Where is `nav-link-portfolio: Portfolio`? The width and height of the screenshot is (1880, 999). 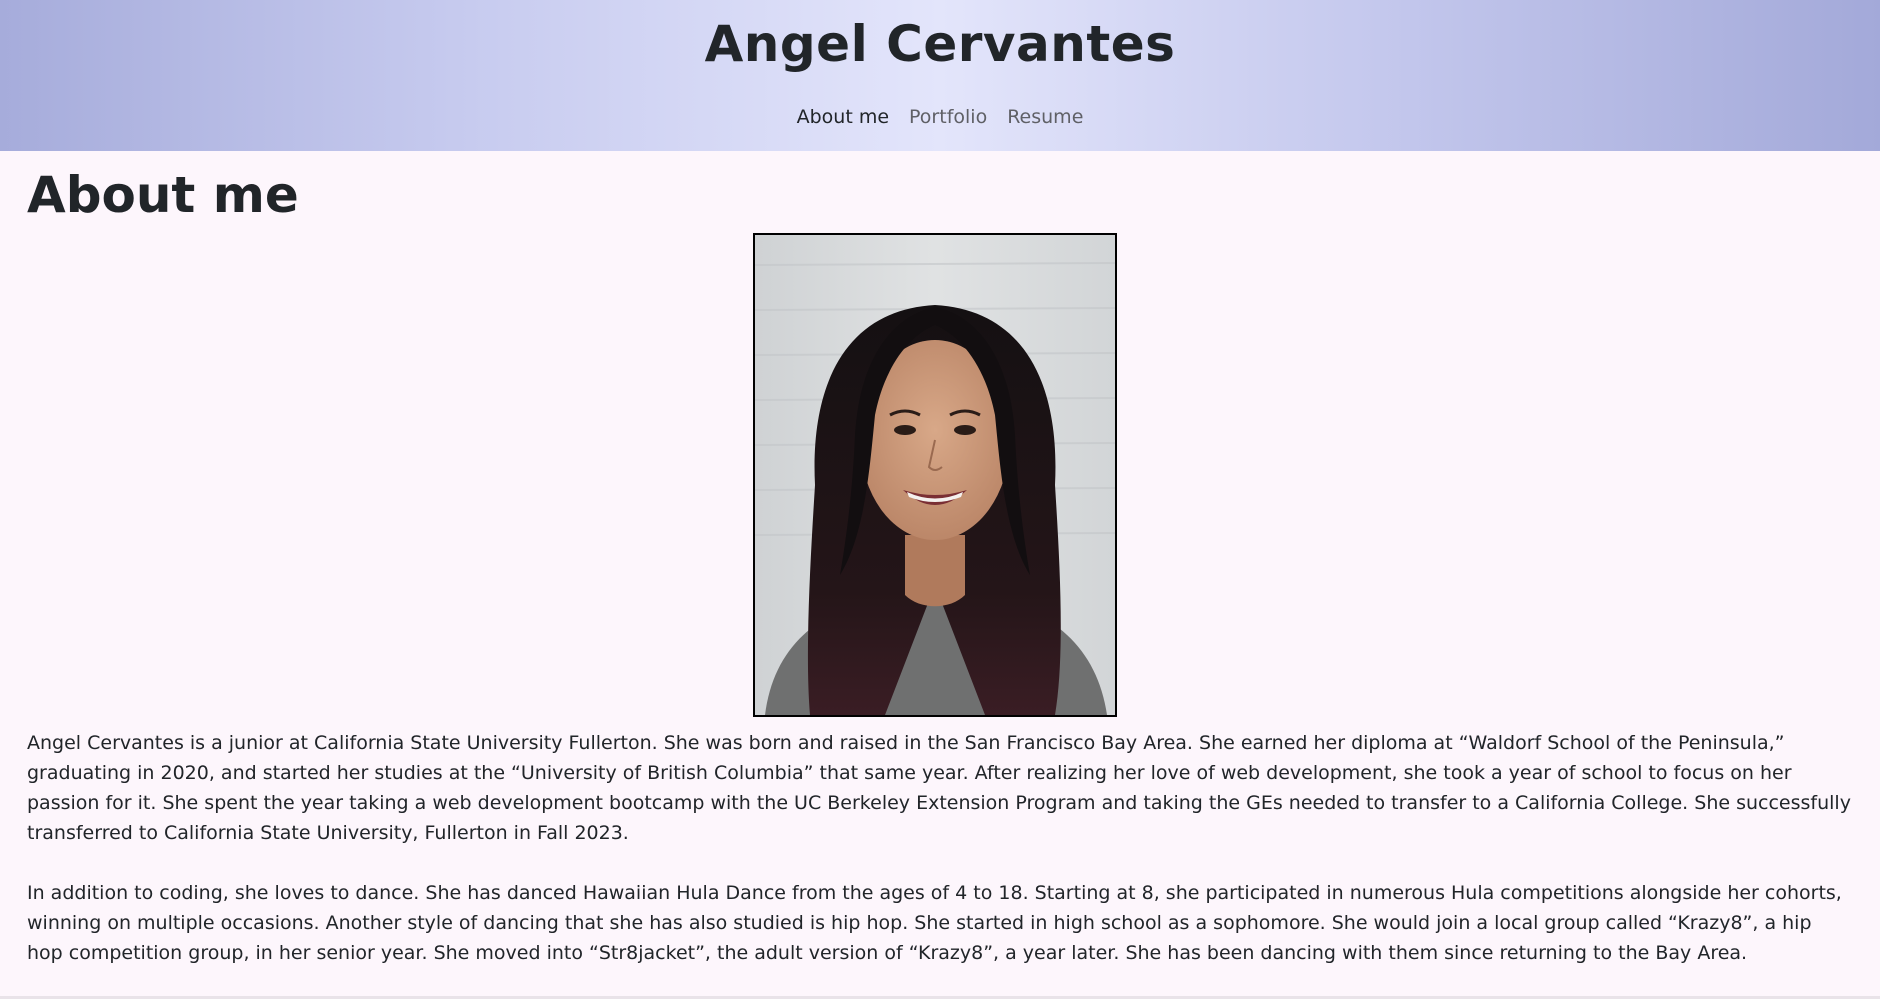 nav-link-portfolio: Portfolio is located at coordinates (948, 117).